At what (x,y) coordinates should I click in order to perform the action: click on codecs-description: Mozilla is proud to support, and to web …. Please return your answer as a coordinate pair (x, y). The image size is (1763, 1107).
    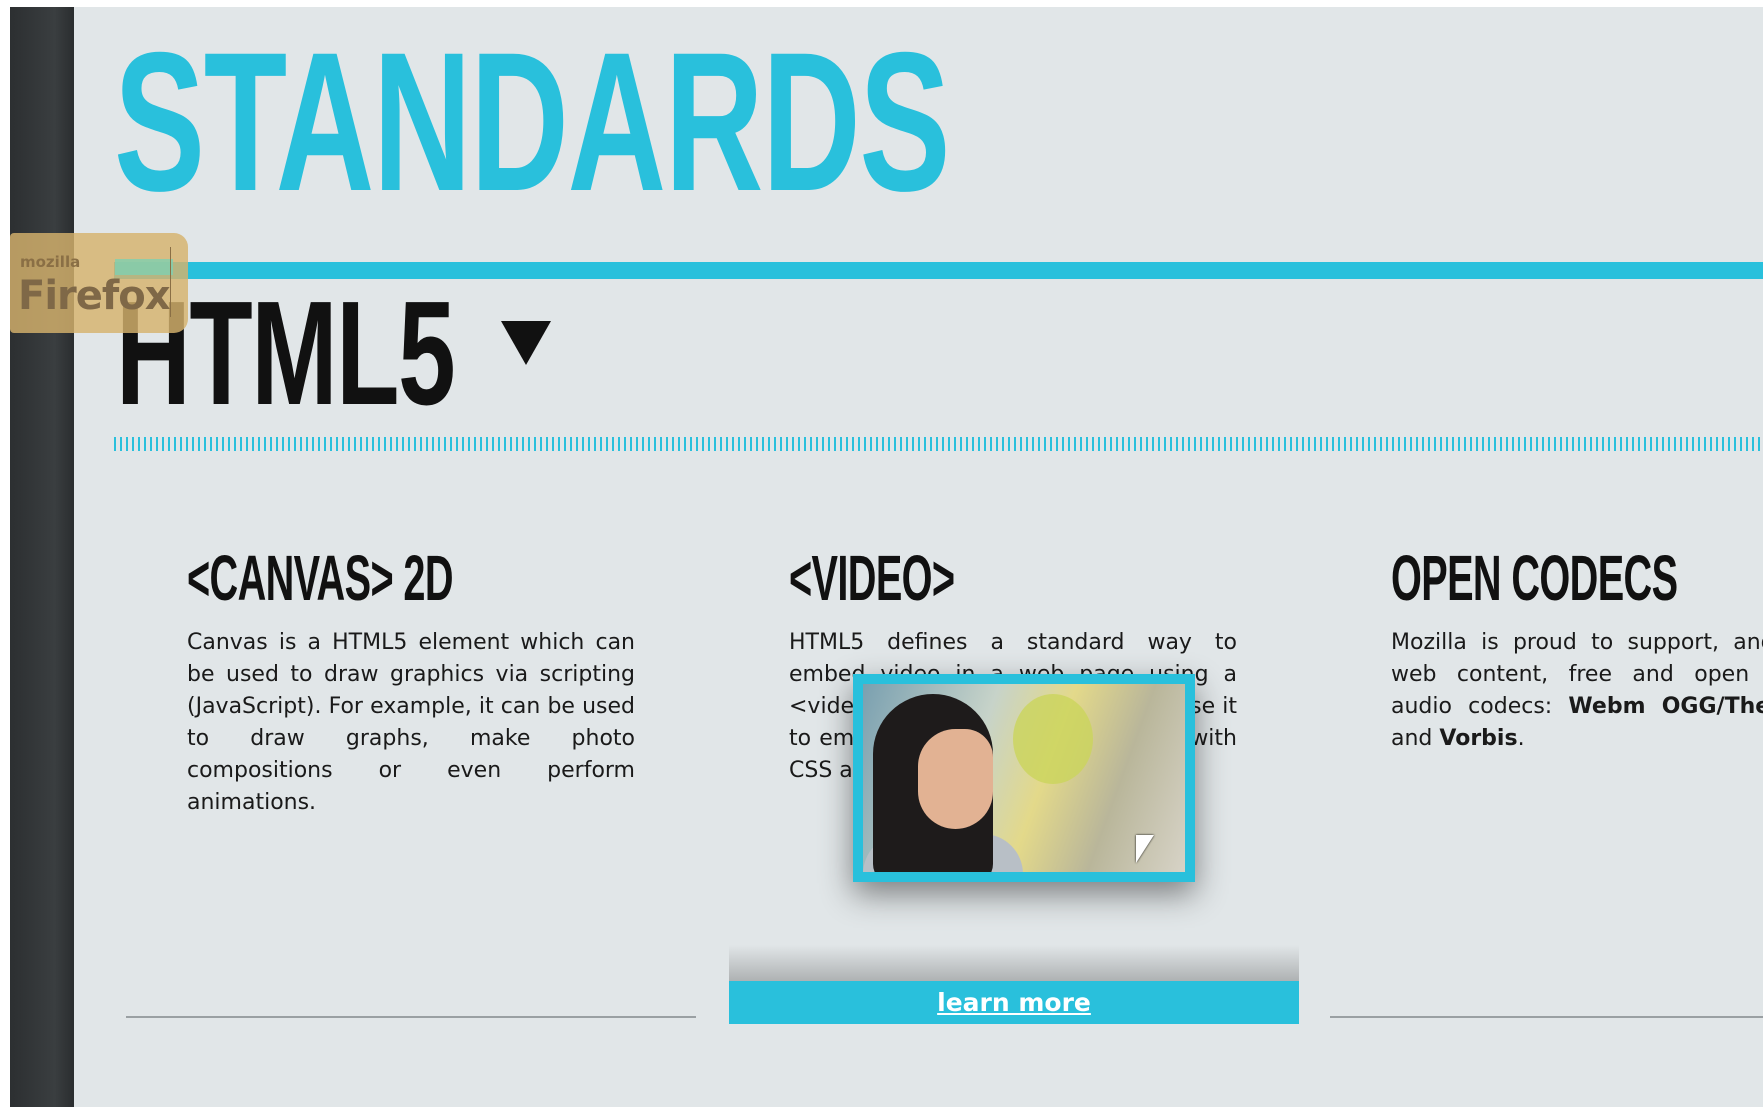
    Looking at the image, I should click on (1577, 691).